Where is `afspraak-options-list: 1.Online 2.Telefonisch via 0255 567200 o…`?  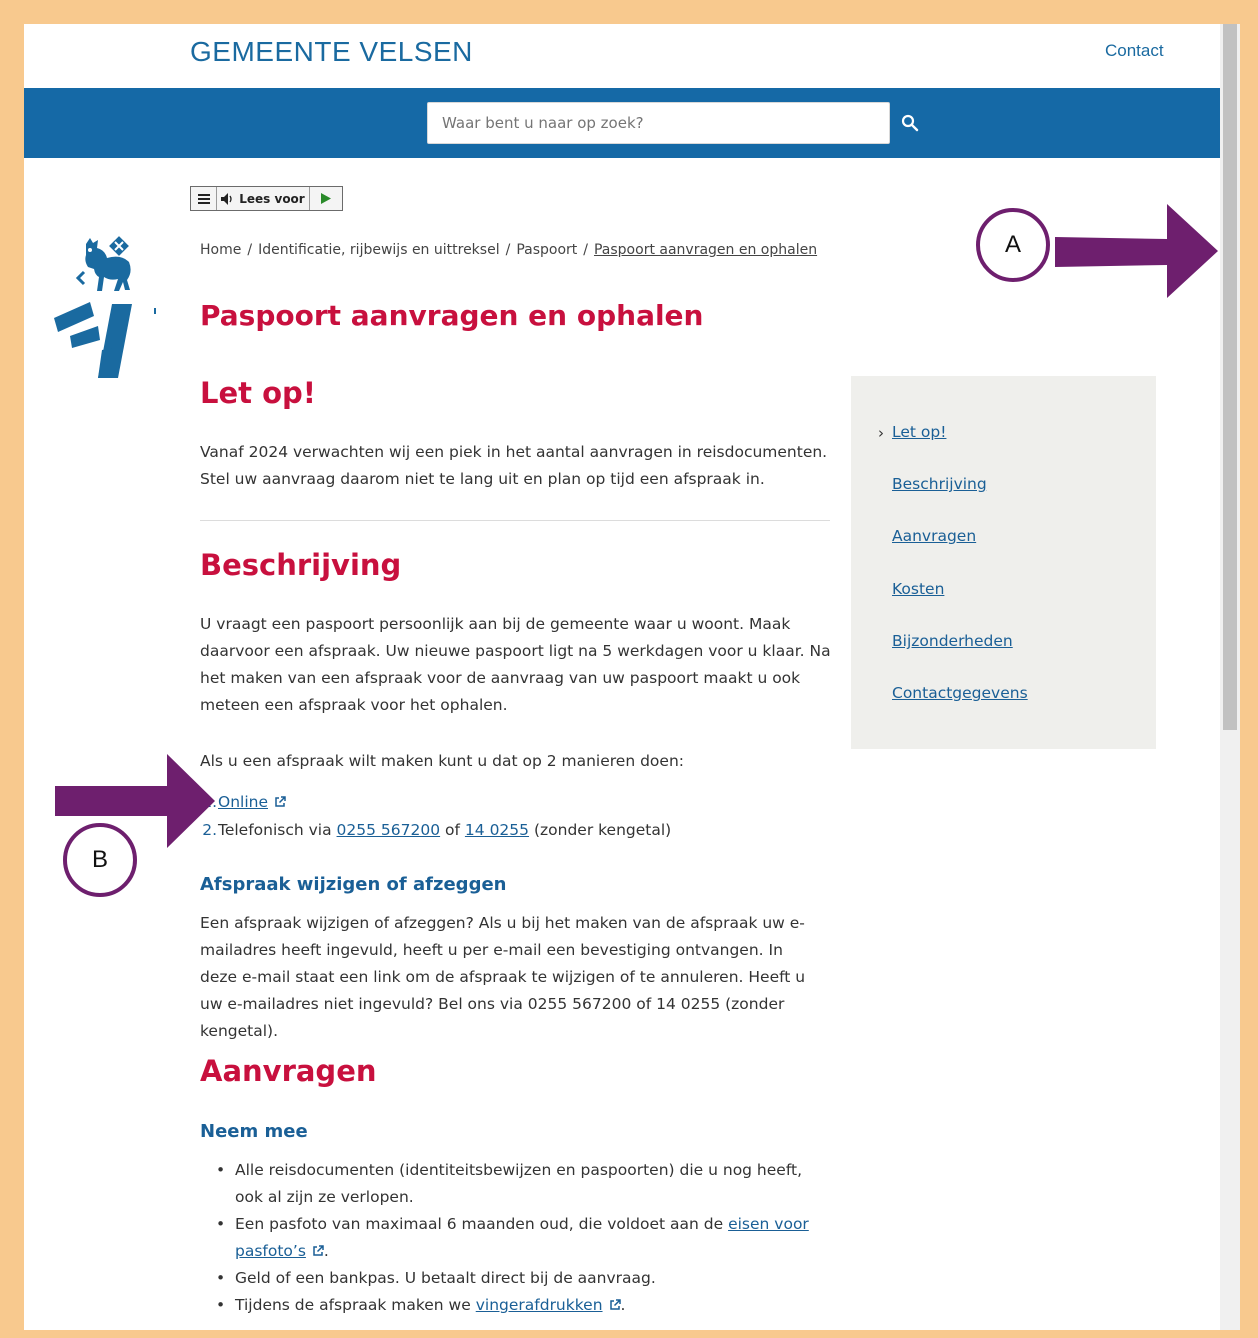 afspraak-options-list: 1.Online 2.Telefonisch via 0255 567200 o… is located at coordinates (435, 816).